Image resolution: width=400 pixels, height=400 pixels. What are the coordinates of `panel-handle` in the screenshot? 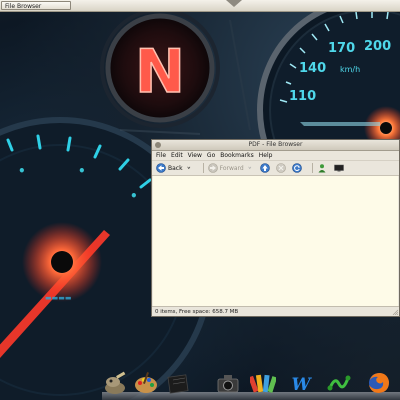 It's located at (234, 3).